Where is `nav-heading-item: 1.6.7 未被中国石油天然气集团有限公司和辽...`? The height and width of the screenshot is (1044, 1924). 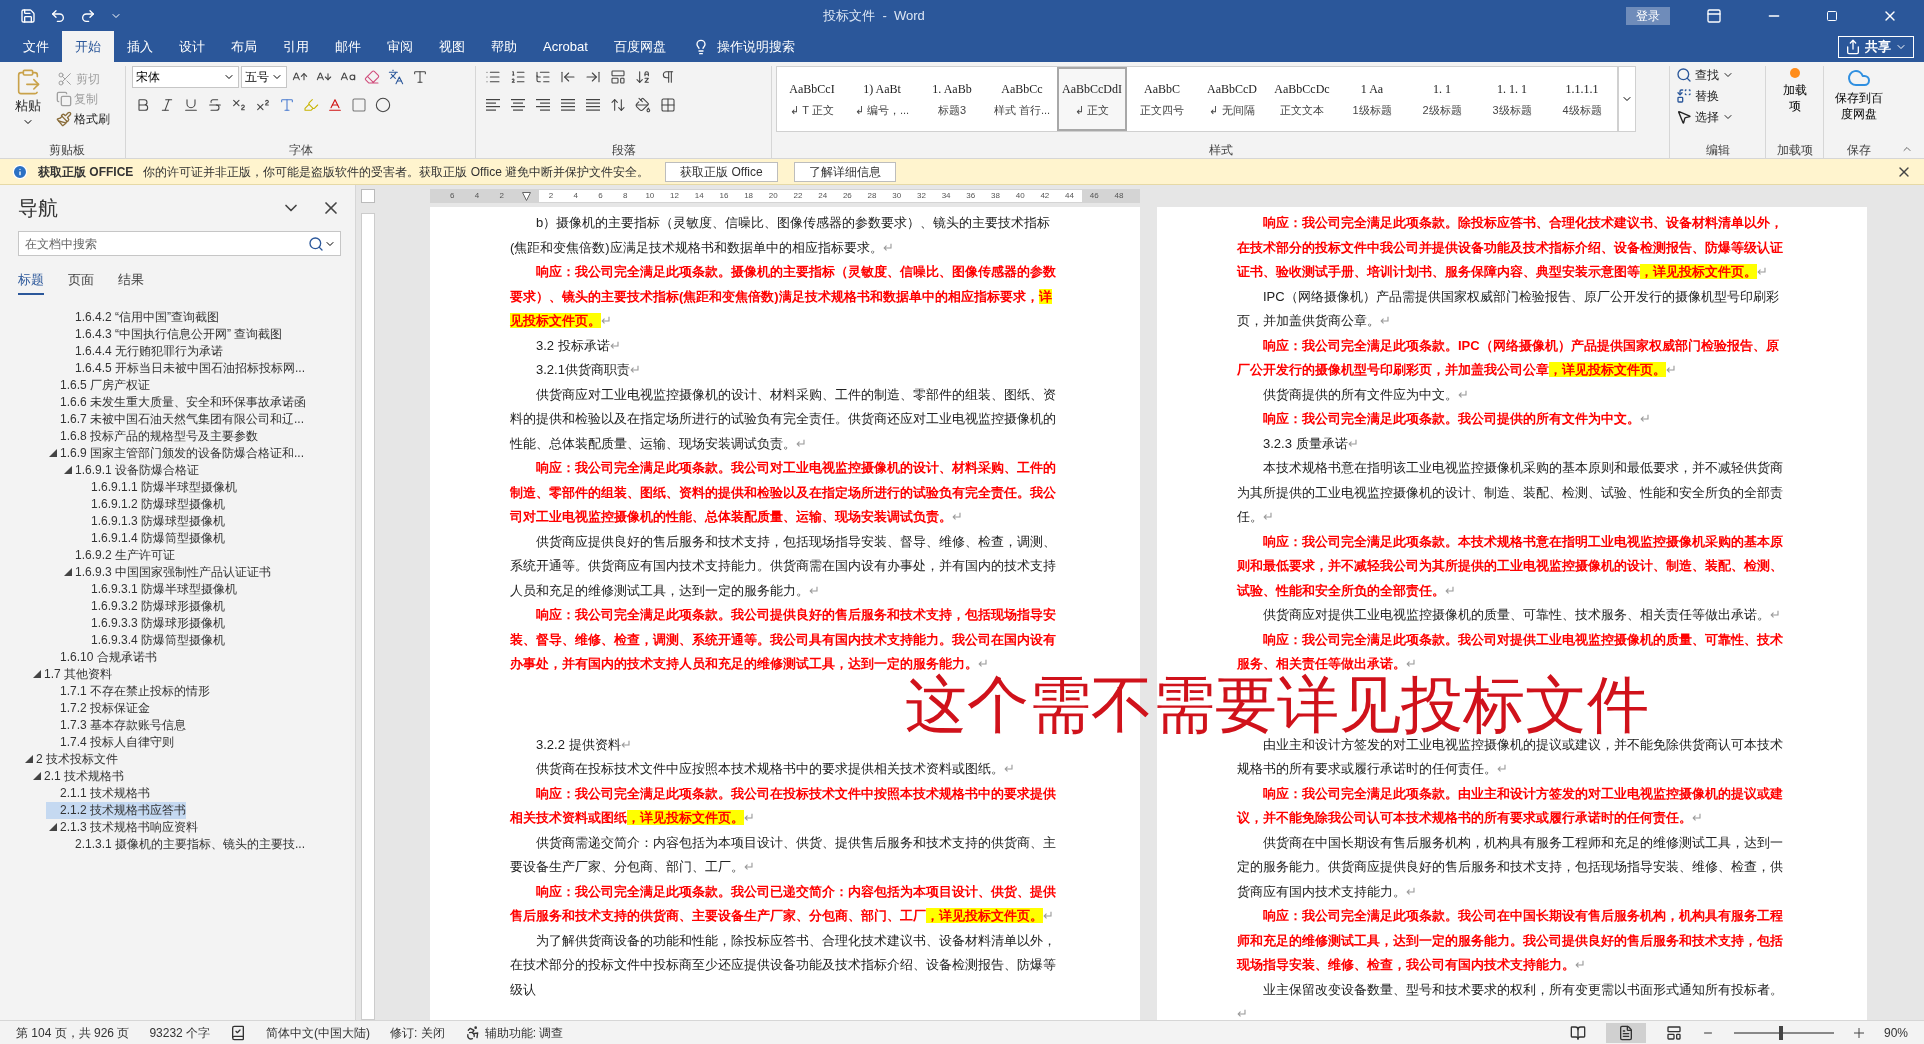
nav-heading-item: 1.6.7 未被中国石油天然气集团有限公司和辽... is located at coordinates (175, 419).